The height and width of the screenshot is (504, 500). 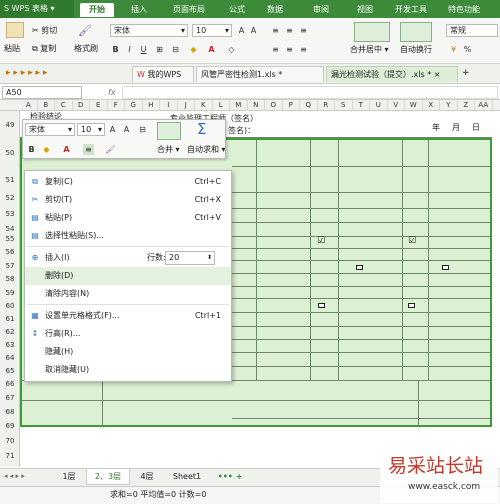 I want to click on app-menu-button: S WPS 表格 ▾, so click(x=37, y=9).